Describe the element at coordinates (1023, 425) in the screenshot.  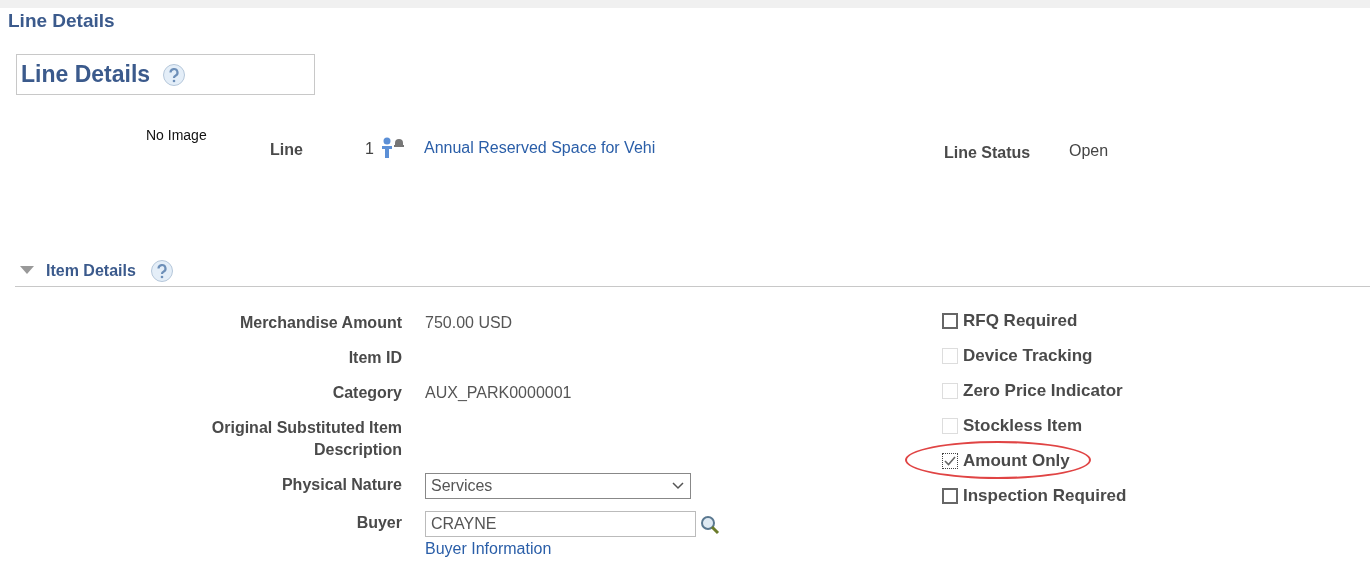
I see `checkbox-label: Stockless Item` at that location.